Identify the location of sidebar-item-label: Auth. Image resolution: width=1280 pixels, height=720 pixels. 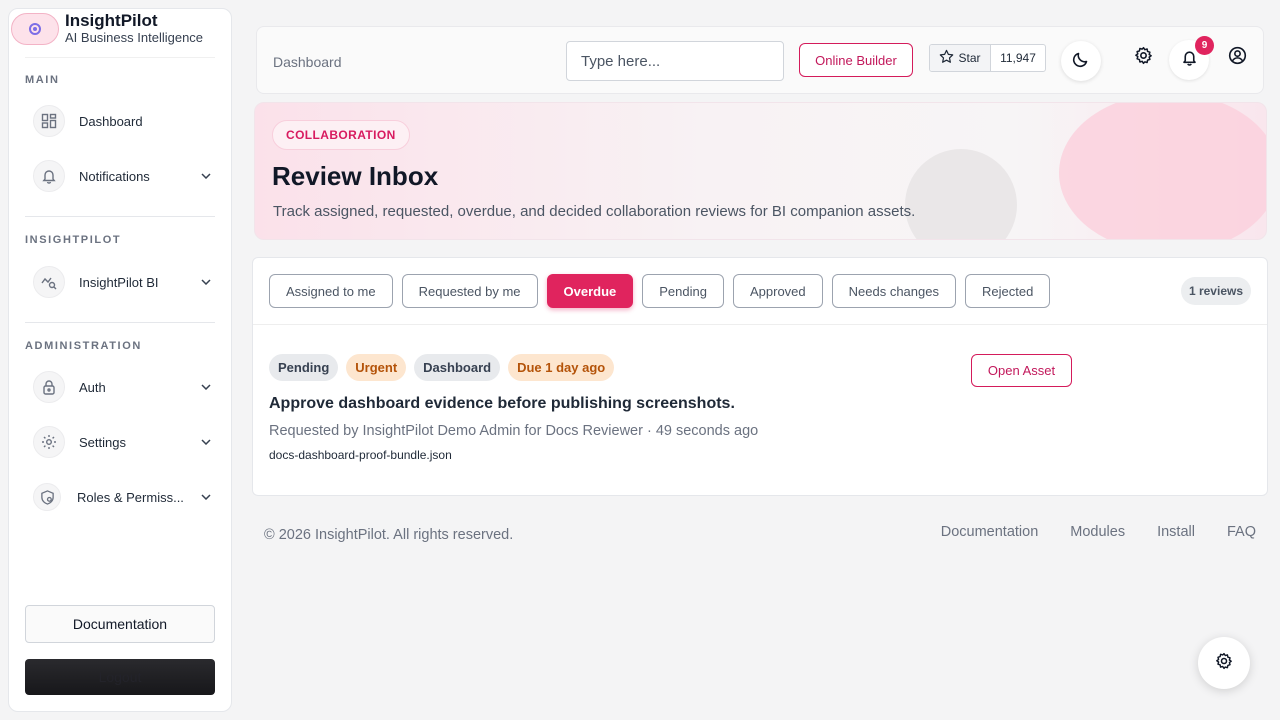
(92, 387).